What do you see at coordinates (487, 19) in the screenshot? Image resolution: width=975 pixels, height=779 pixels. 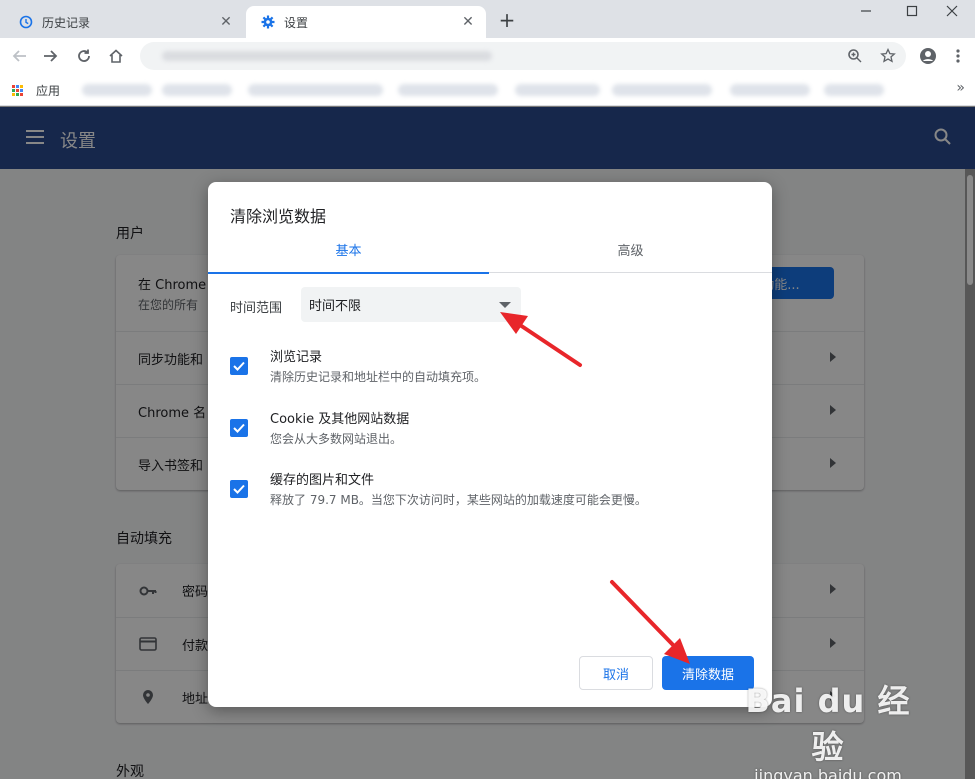 I see `tab-strip: 历史记录 ✕ 设置 ✕ +` at bounding box center [487, 19].